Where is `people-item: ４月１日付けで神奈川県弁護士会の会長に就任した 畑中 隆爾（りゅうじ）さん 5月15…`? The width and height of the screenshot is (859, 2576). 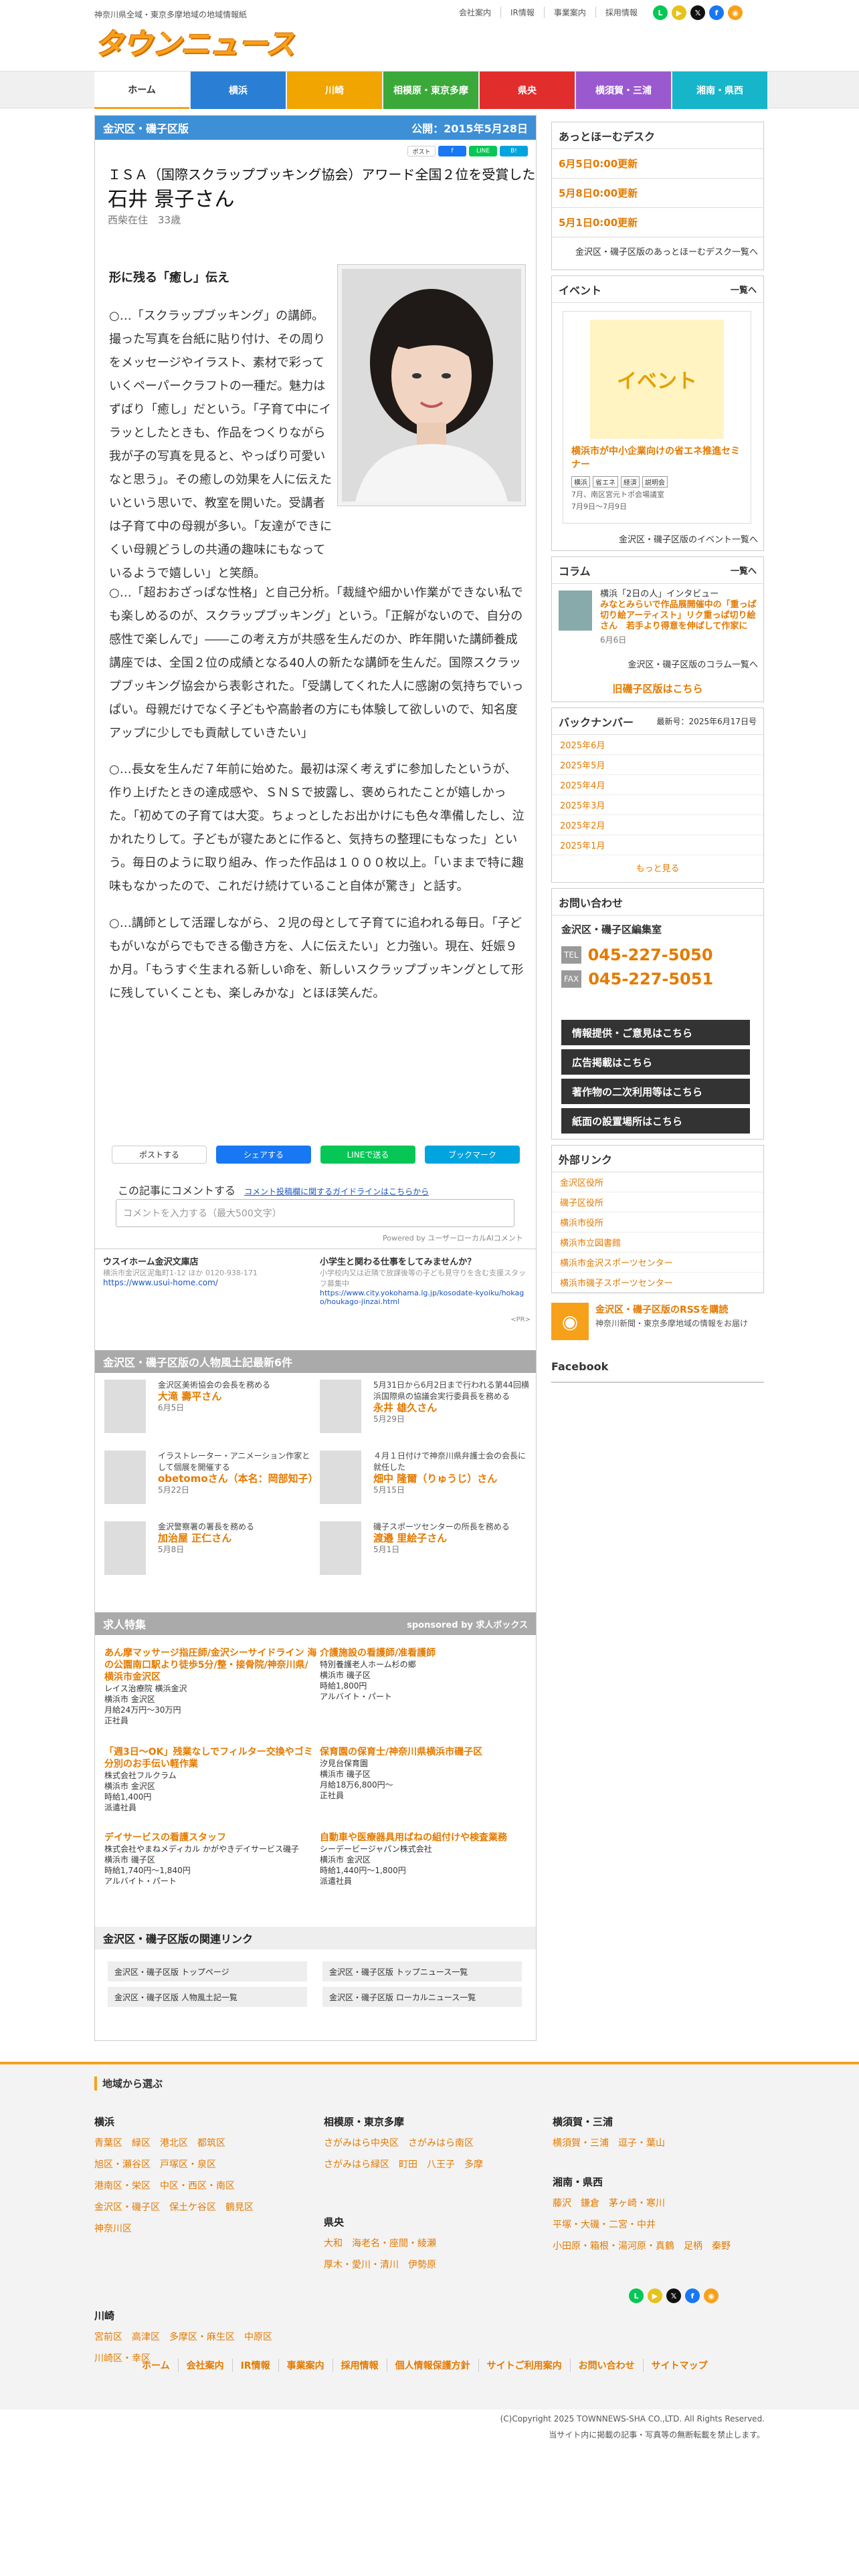
people-item: ４月１日付けで神奈川県弁護士会の会長に就任した 畑中 隆爾（りゅうじ）さん 5月15… is located at coordinates (427, 1484).